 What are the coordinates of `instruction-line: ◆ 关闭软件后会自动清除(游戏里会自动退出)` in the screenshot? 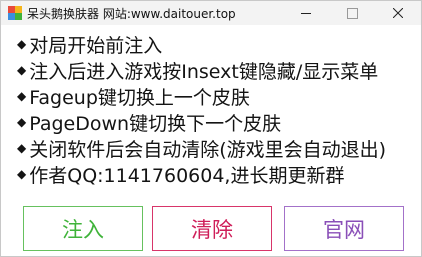 It's located at (201, 148).